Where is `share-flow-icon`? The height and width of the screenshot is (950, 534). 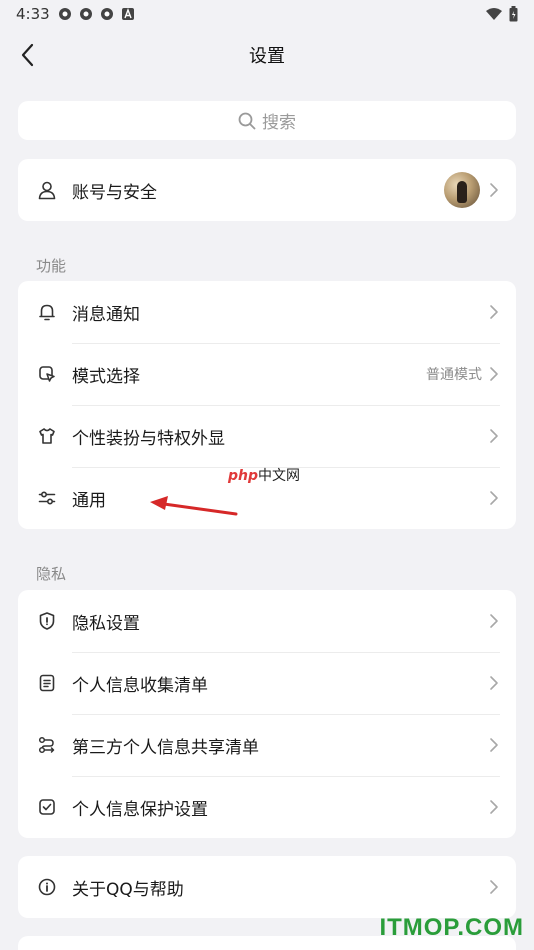
share-flow-icon is located at coordinates (47, 745).